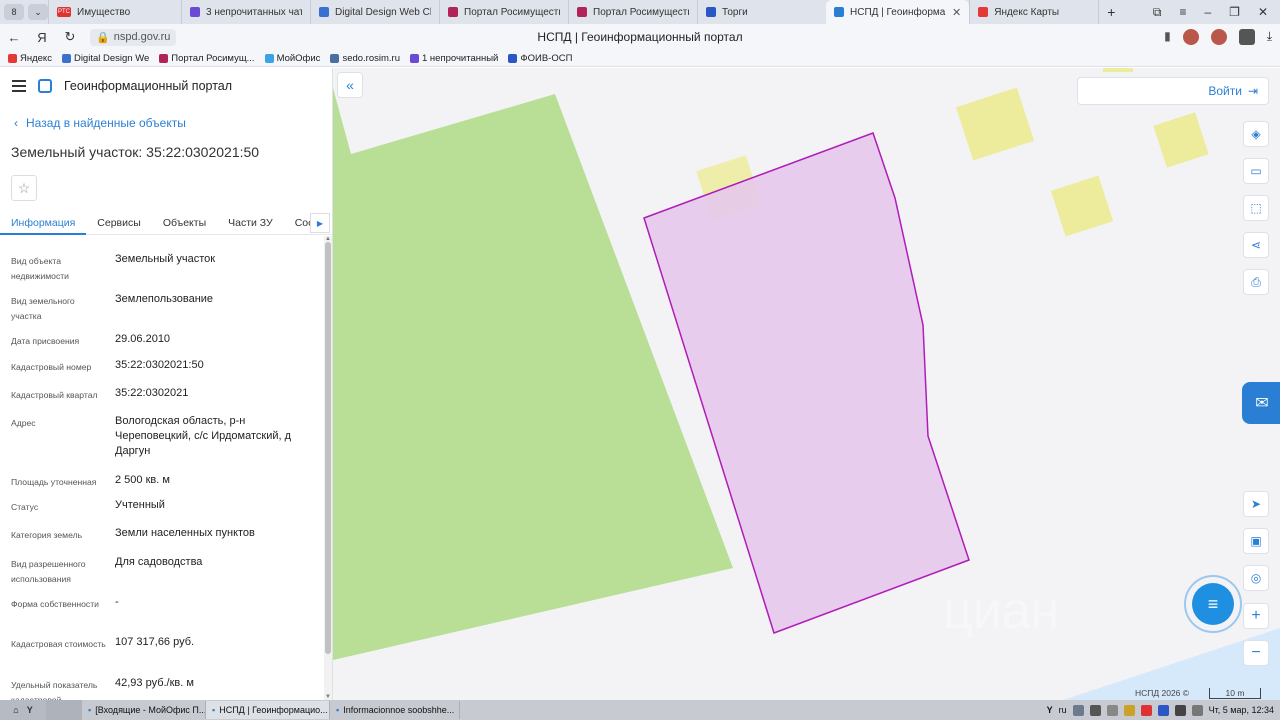 The image size is (1280, 720). What do you see at coordinates (24, 188) in the screenshot?
I see `favorite-star-icon: ☆` at bounding box center [24, 188].